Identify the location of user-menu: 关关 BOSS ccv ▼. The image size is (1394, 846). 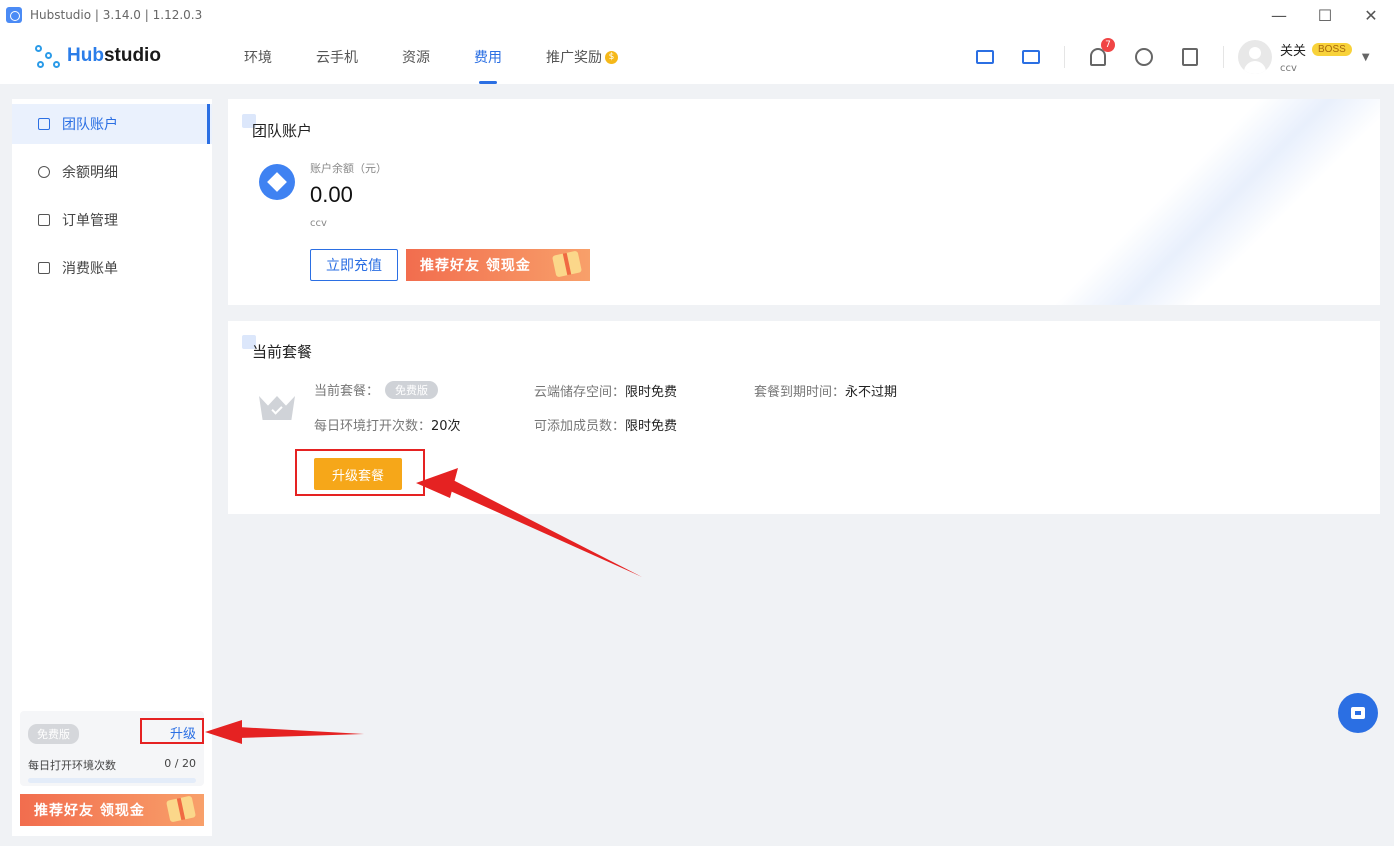
(1304, 57).